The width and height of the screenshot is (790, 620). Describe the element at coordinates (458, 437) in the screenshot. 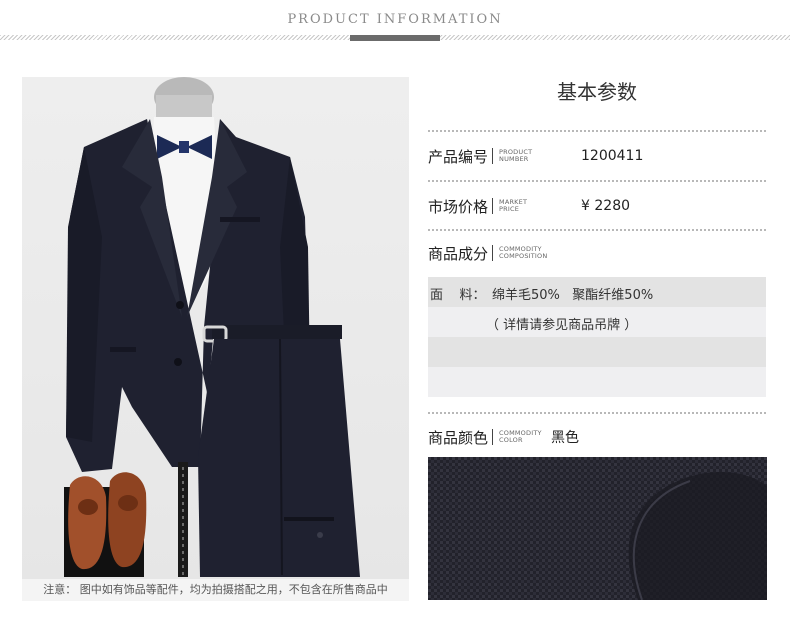

I see `color-label: 商品颜色` at that location.